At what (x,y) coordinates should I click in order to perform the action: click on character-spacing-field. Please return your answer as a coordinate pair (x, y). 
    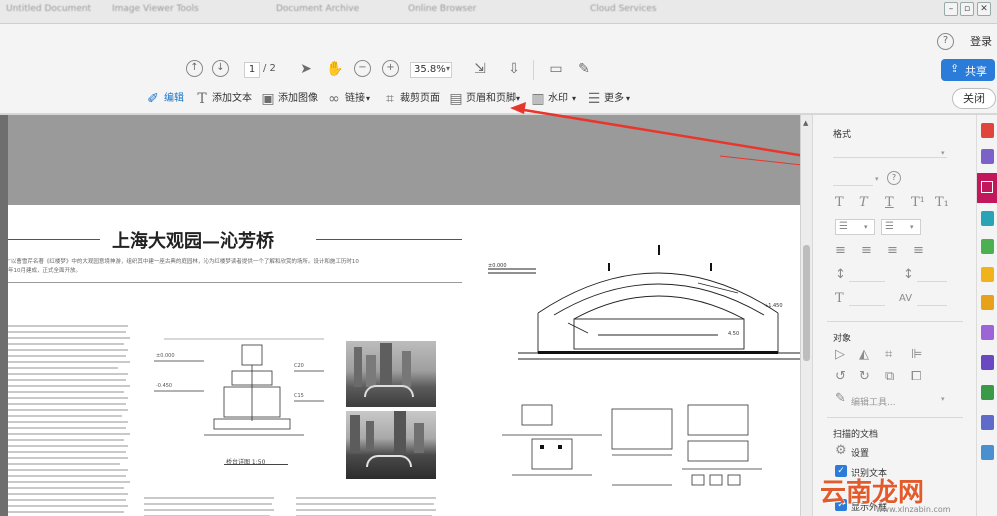
    Looking at the image, I should click on (932, 305).